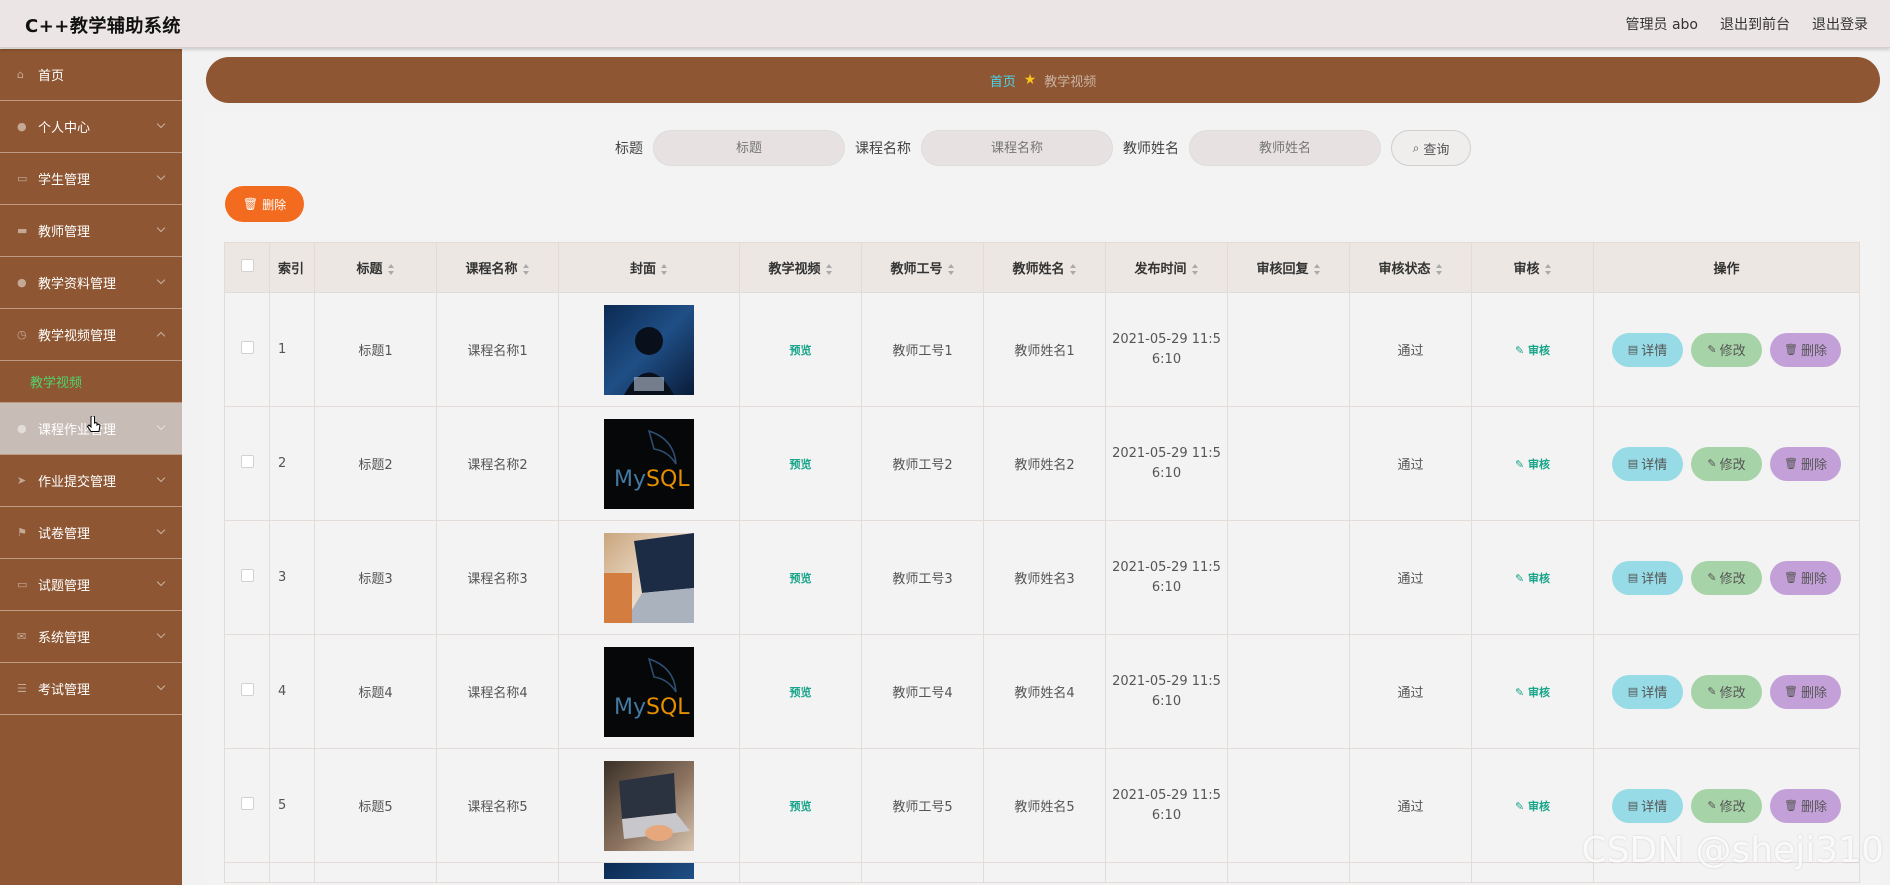 This screenshot has height=885, width=1890. What do you see at coordinates (497, 267) in the screenshot?
I see `column-header: 课程名称` at bounding box center [497, 267].